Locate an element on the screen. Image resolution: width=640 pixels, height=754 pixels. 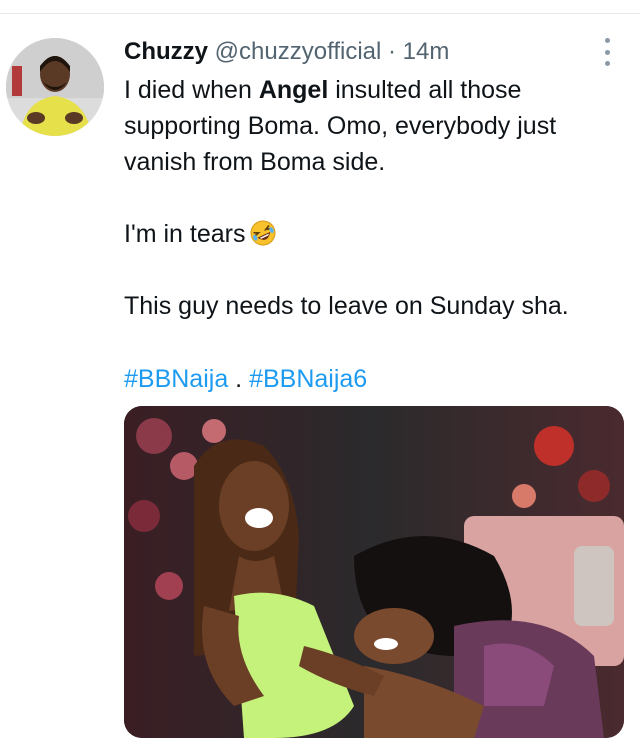
text-segment: I'm in tears is located at coordinates (185, 234).